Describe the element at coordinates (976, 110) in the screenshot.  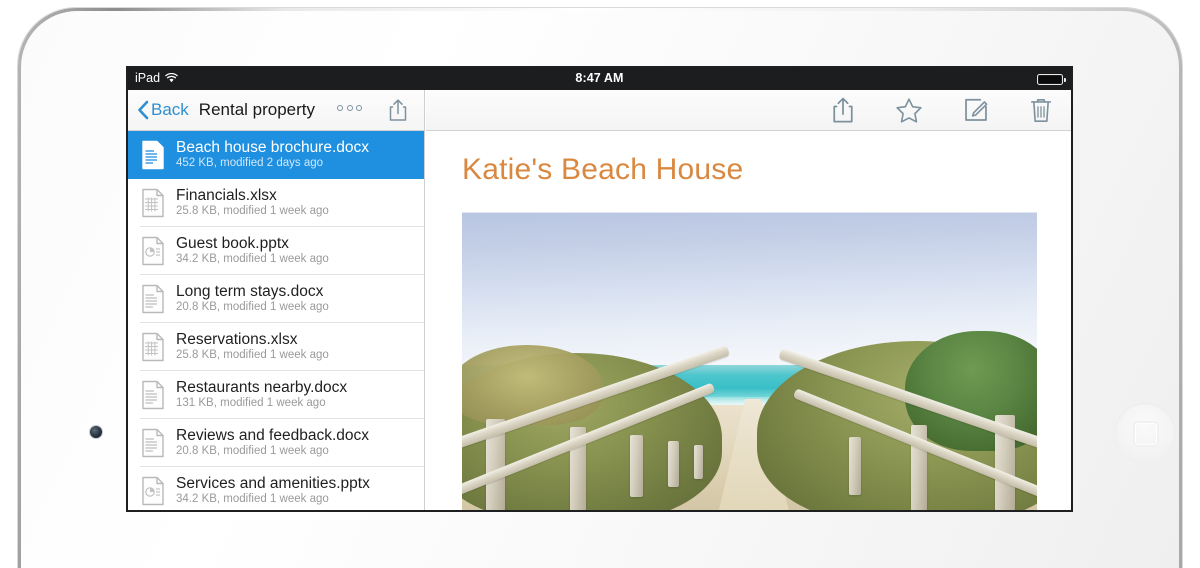
I see `edit-pencil-icon` at that location.